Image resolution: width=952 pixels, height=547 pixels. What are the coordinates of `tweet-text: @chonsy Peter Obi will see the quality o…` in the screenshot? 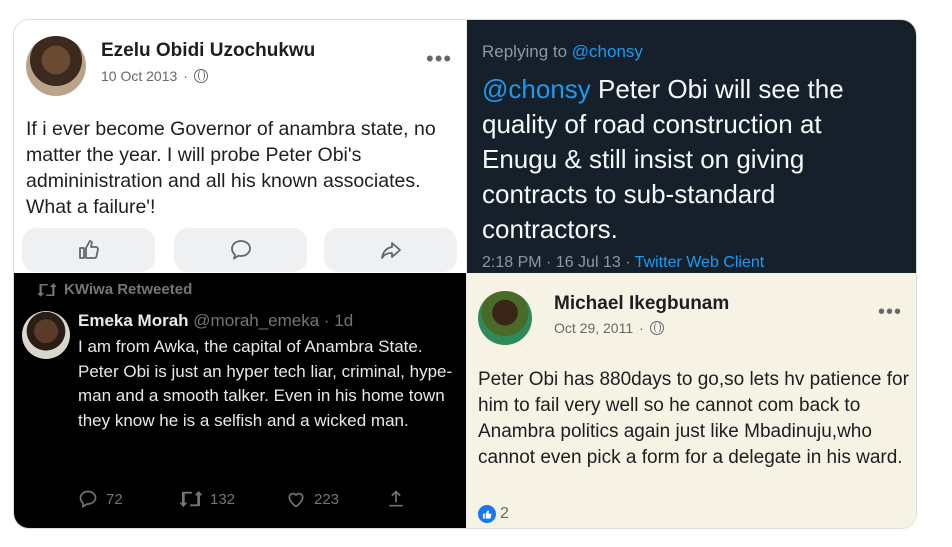 It's located at (692, 159).